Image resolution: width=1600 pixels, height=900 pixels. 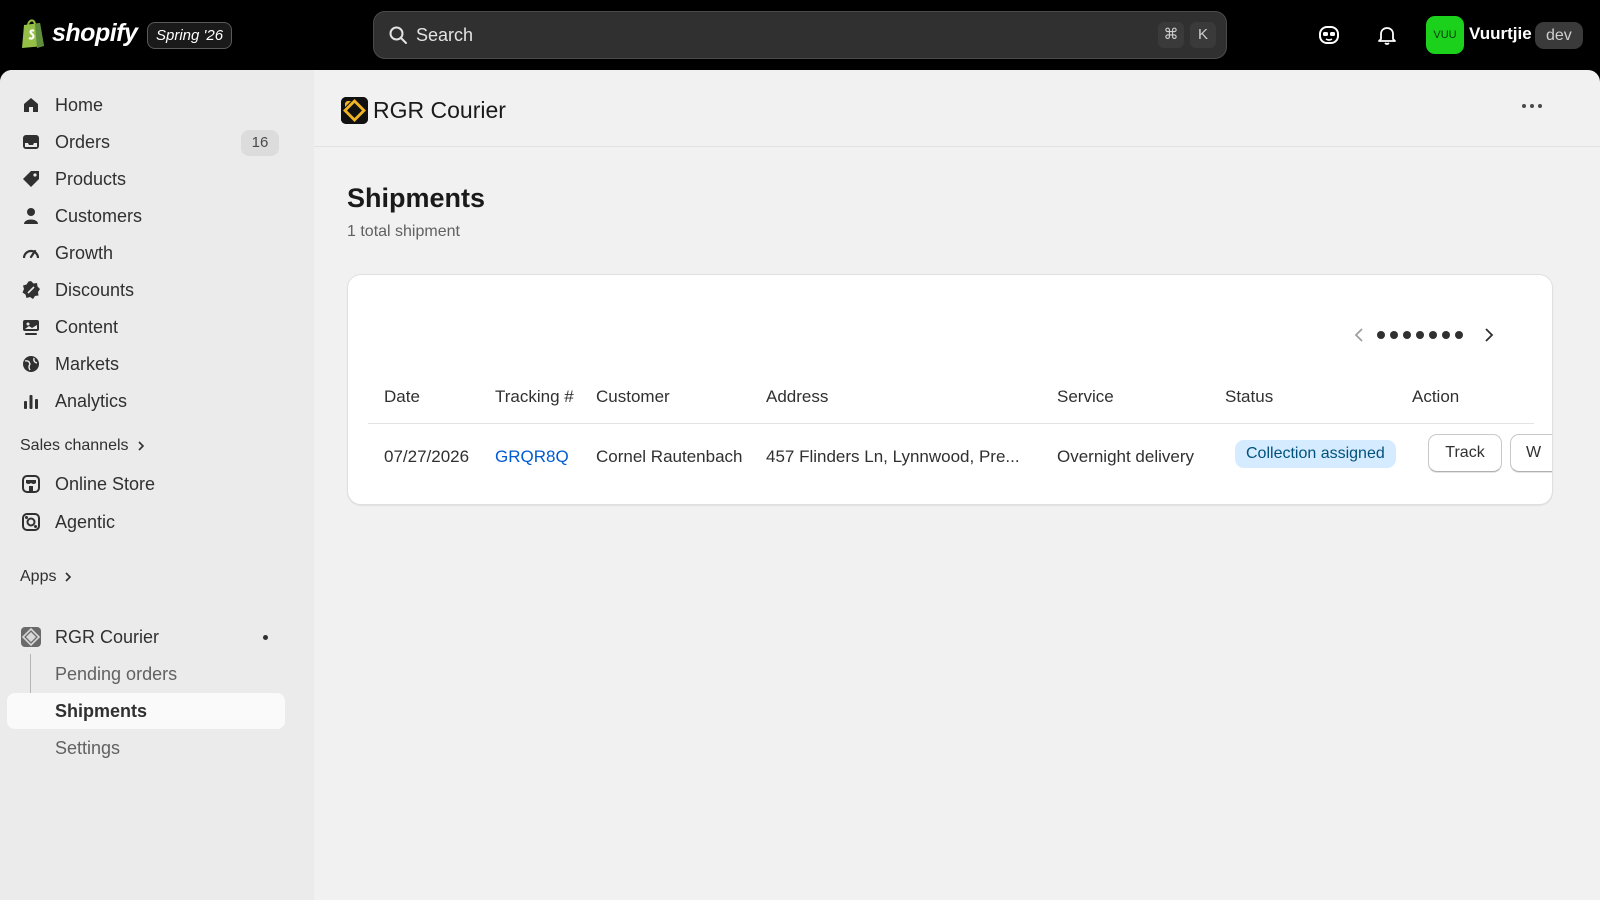 I want to click on search-input: Search ⌘ K, so click(x=800, y=35).